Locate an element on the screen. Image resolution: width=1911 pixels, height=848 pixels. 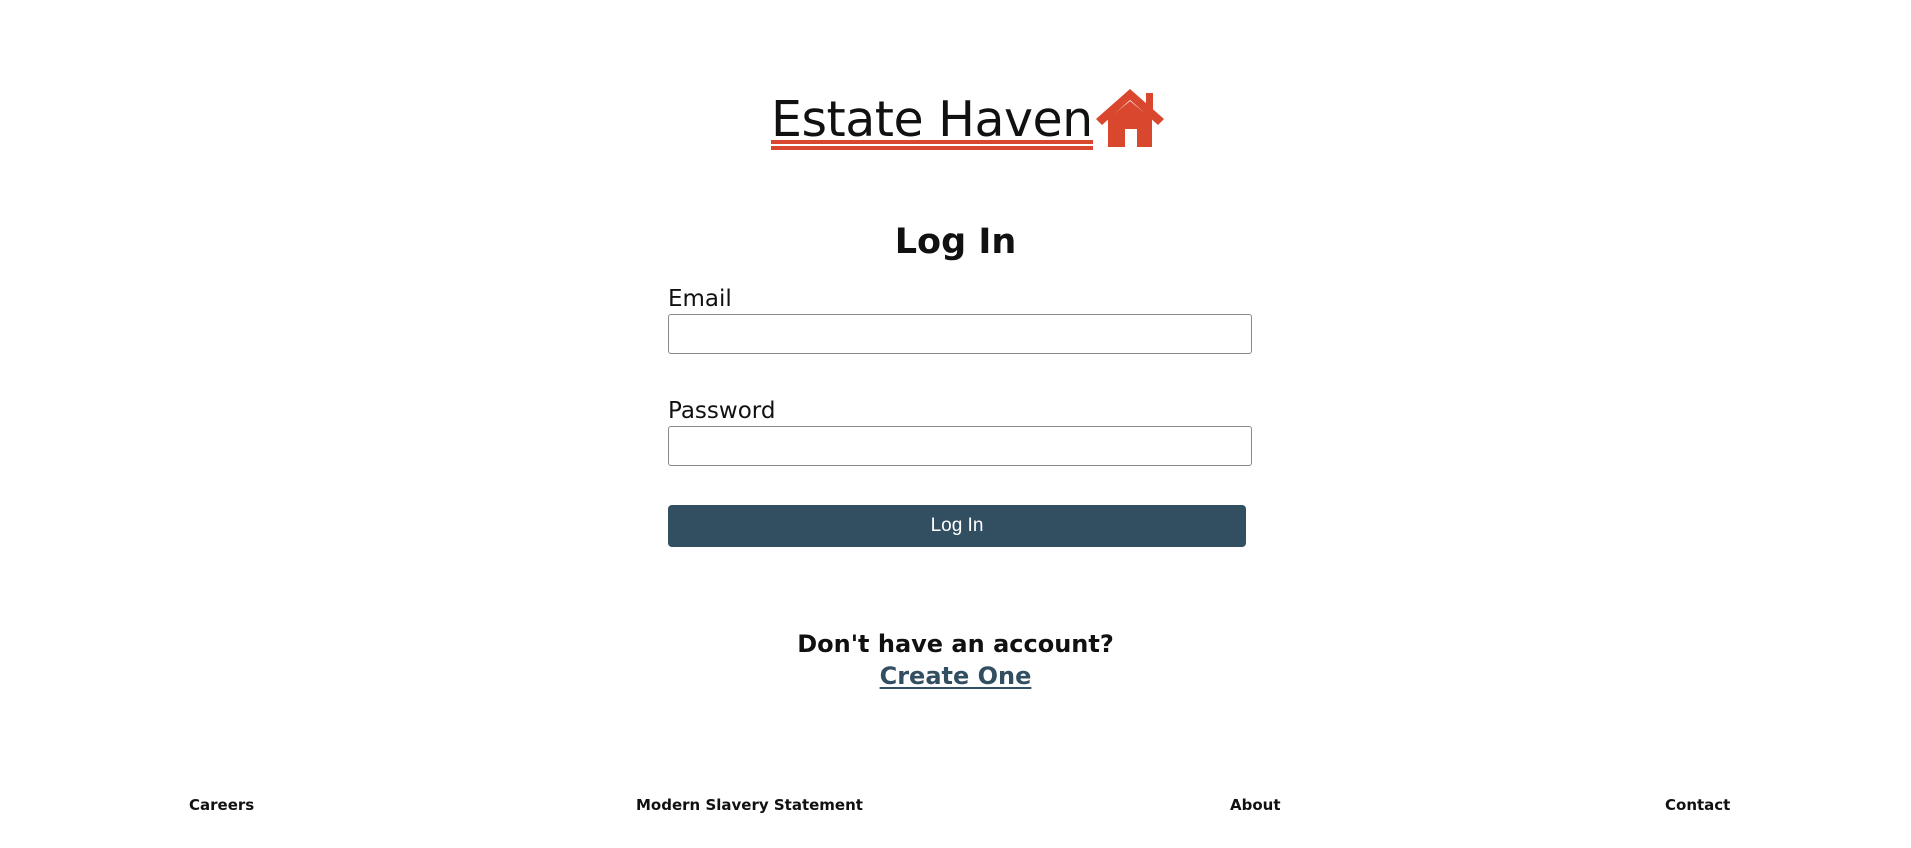
footer-link-modern-slavery-statement: Modern Slavery Statement is located at coordinates (749, 805).